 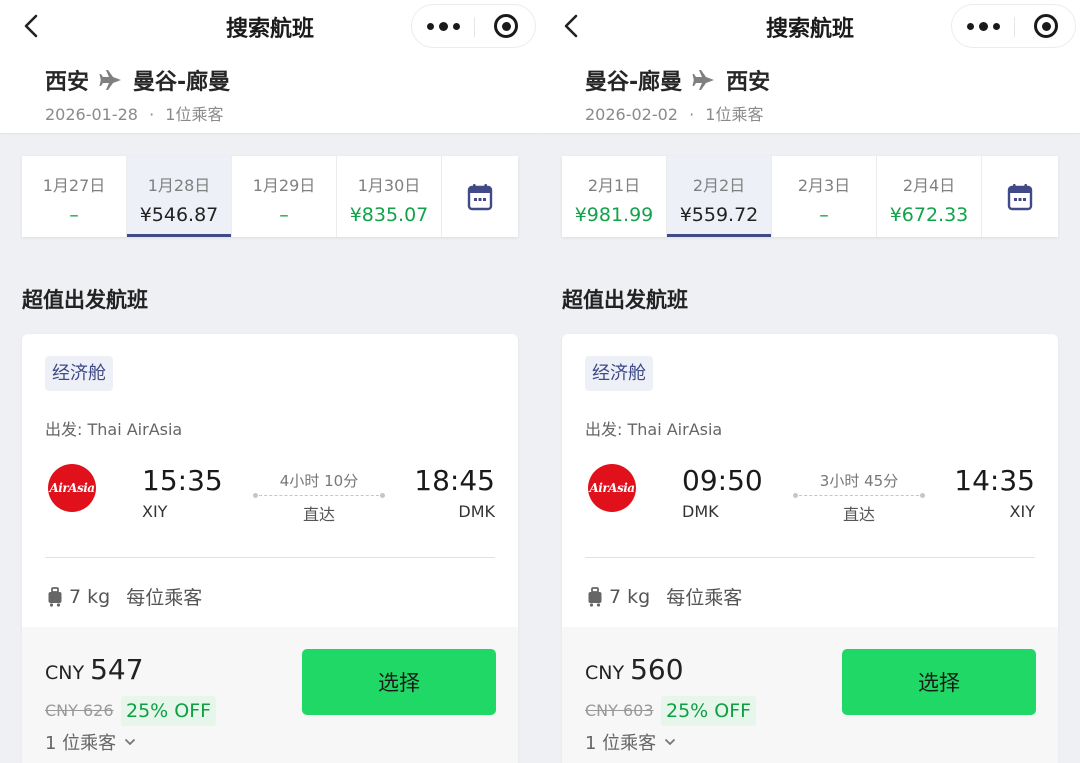 I want to click on date-option: 2月4日 ¥672.33, so click(x=929, y=196).